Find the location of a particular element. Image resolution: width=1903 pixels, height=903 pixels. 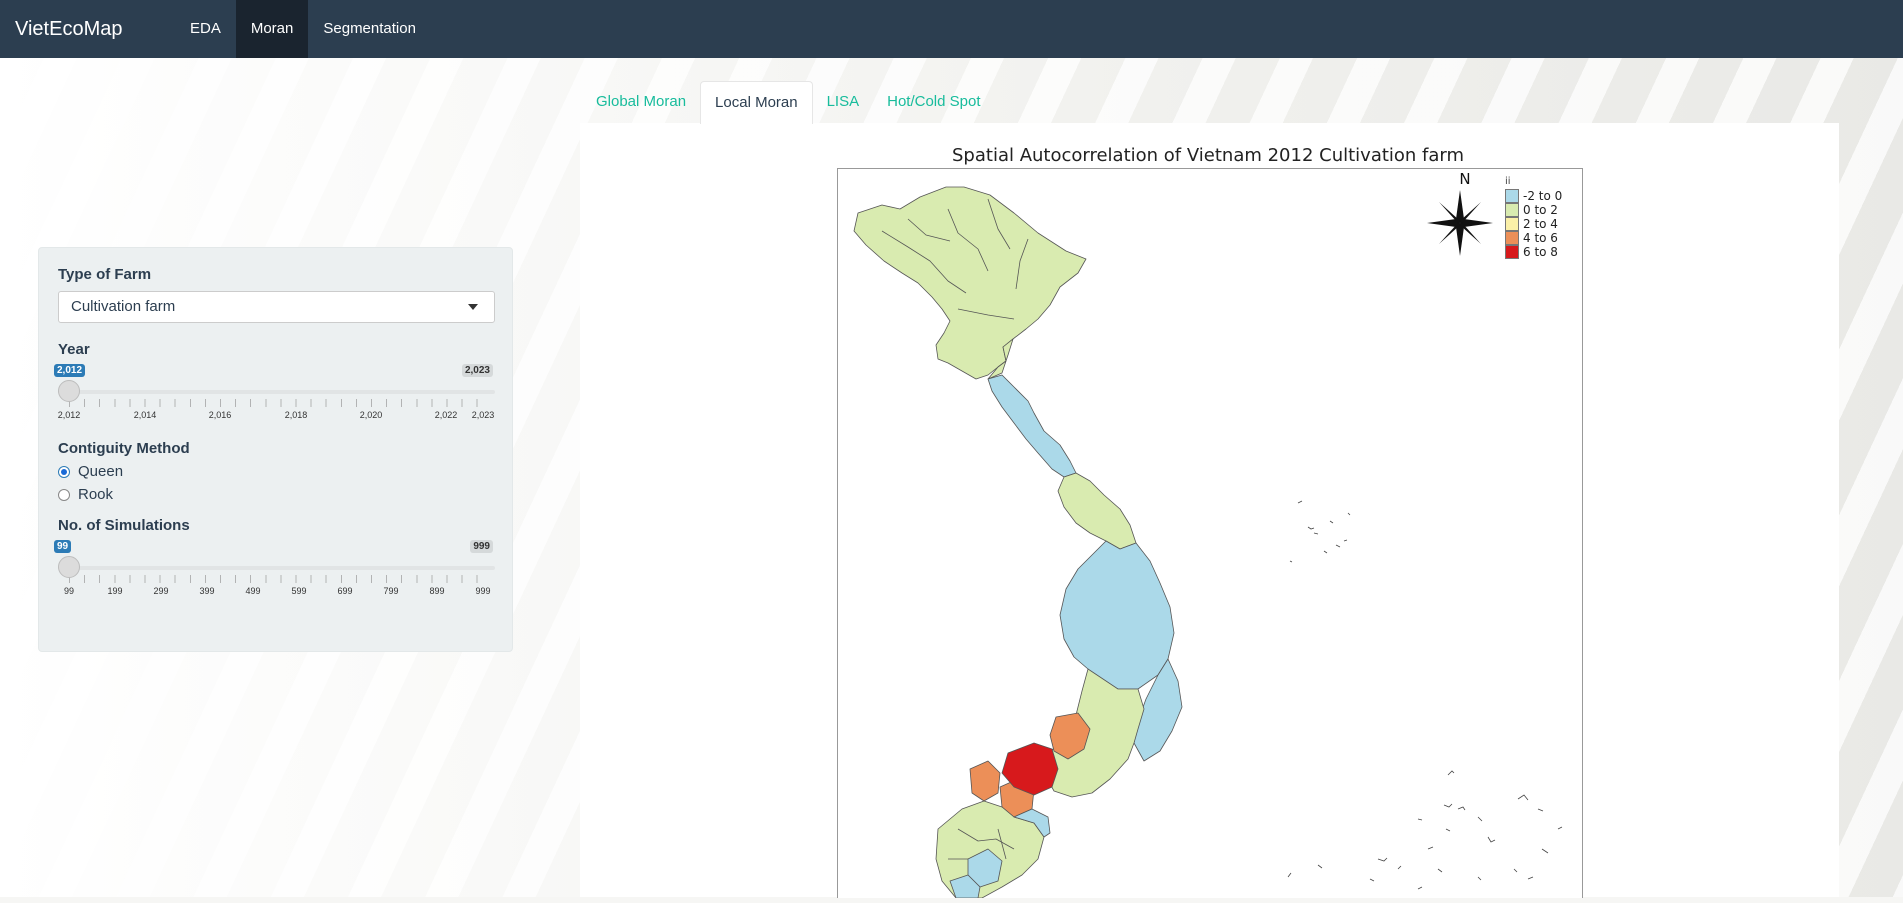

sim-tick-label: 499 is located at coordinates (253, 591).